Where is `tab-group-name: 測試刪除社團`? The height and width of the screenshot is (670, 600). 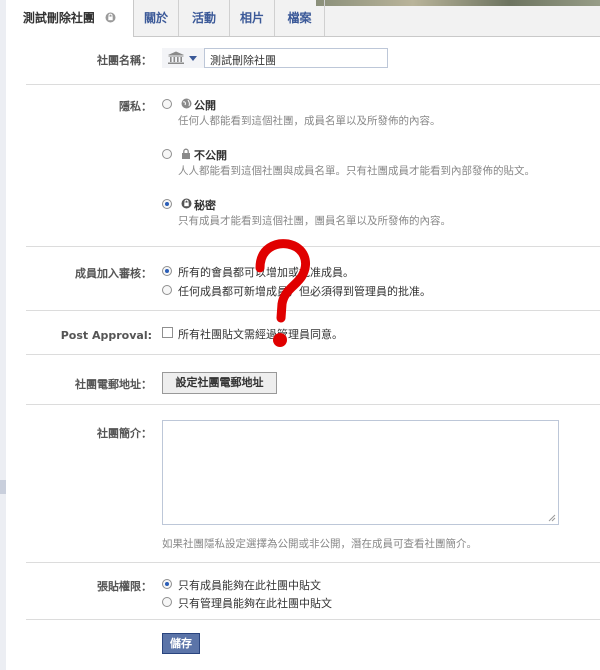 tab-group-name: 測試刪除社團 is located at coordinates (70, 18).